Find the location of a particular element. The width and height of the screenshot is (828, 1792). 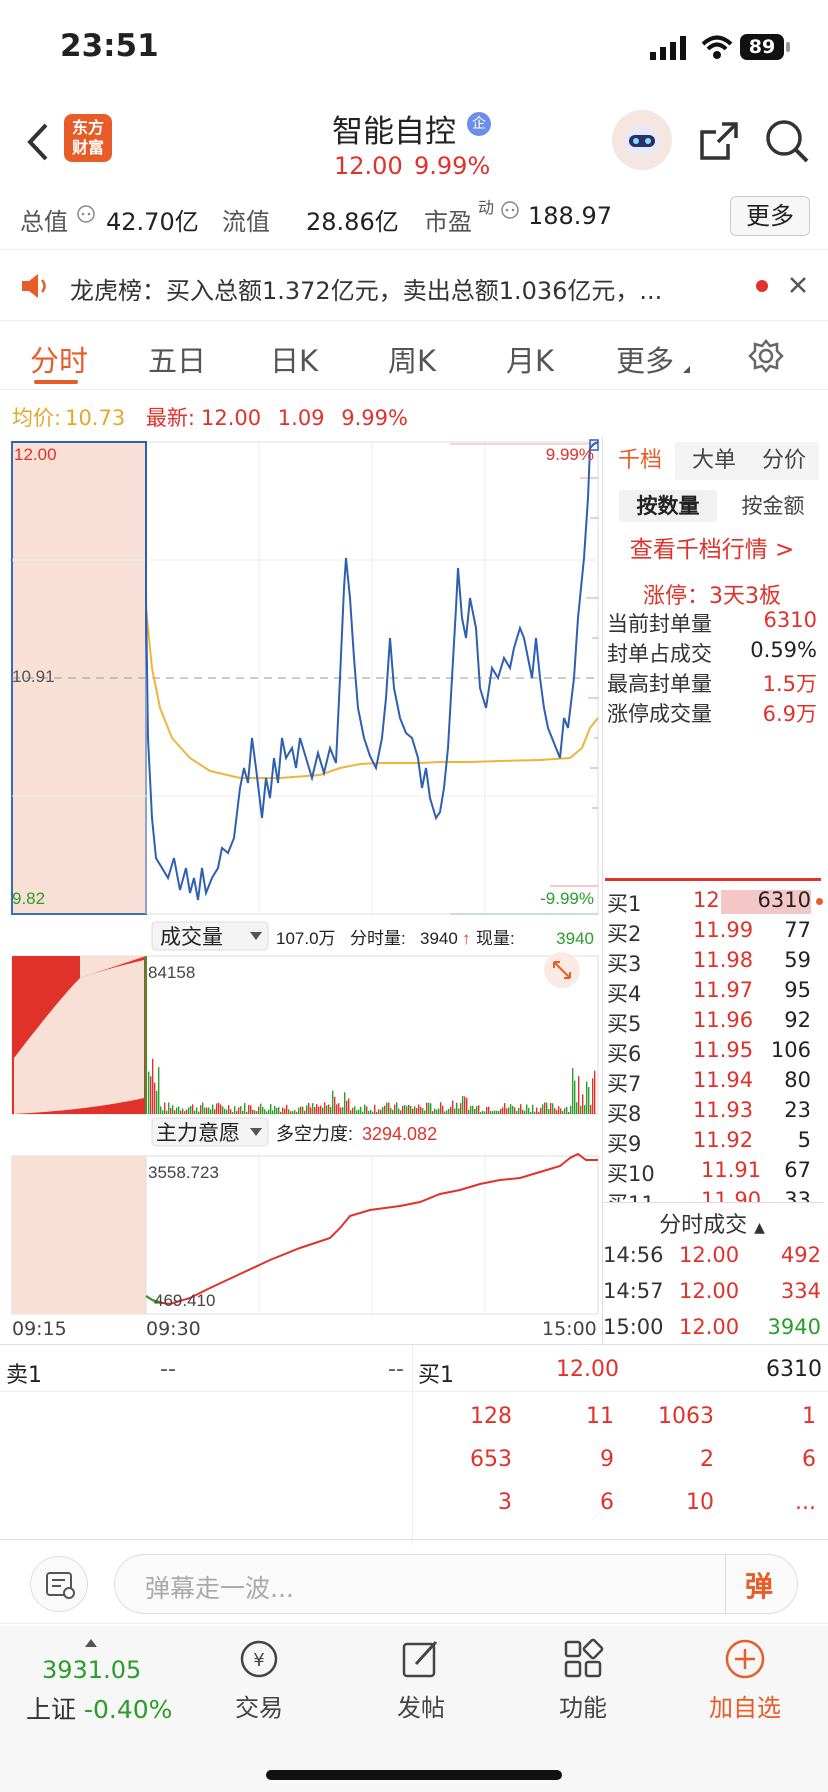

send-danmaku-button: 弹 is located at coordinates (759, 1585).